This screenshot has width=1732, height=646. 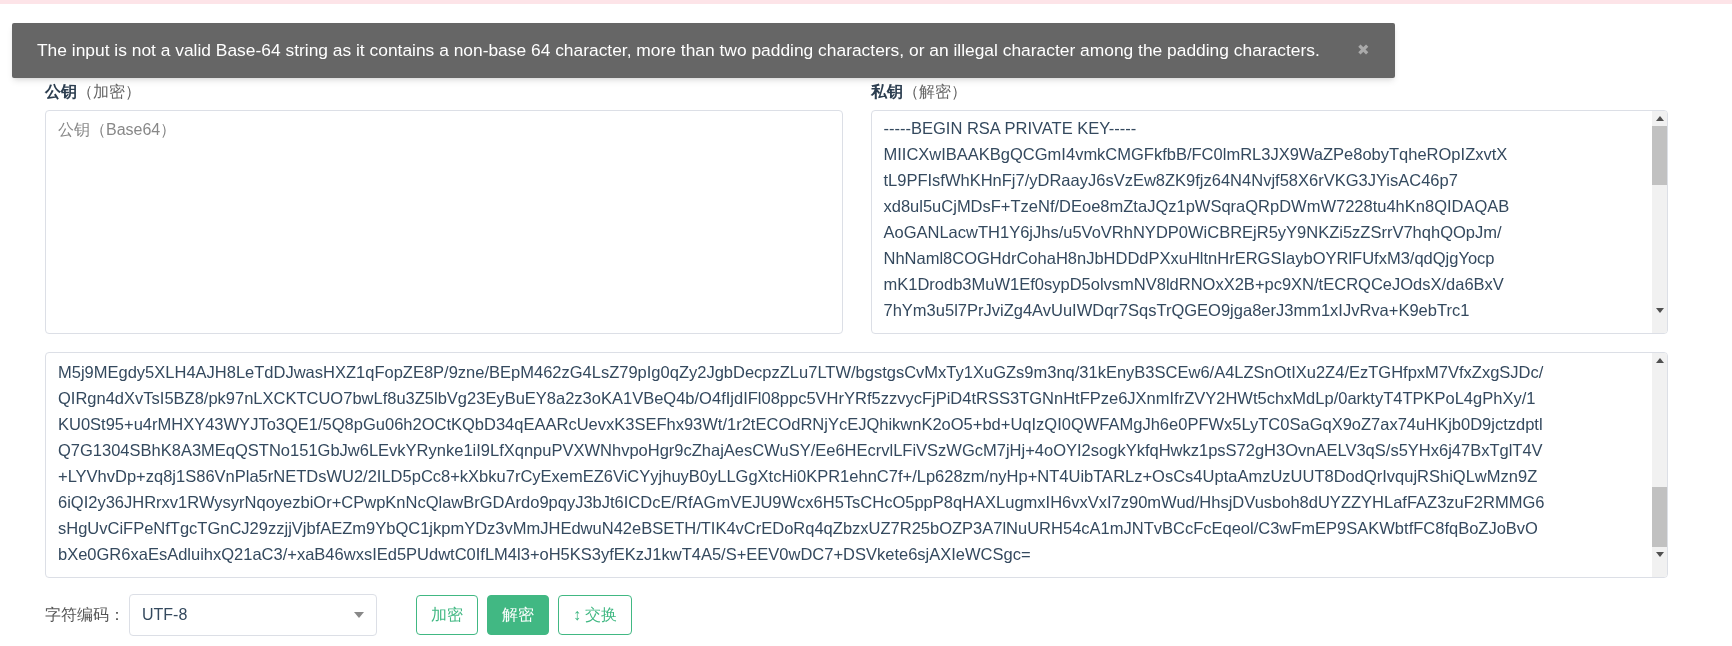 I want to click on action-button: 解密, so click(x=518, y=615).